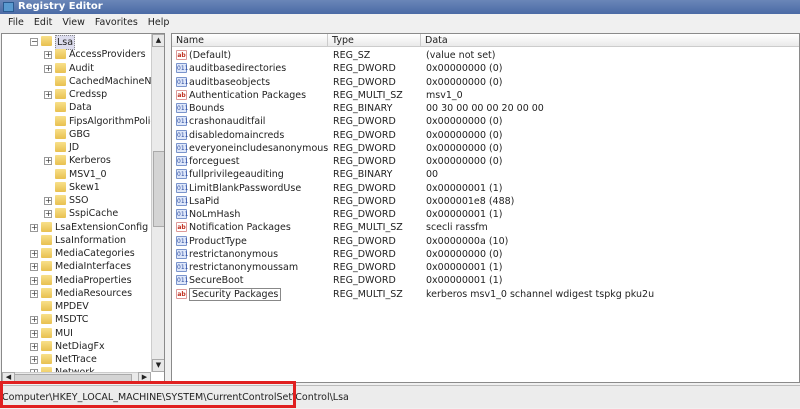 Image resolution: width=800 pixels, height=409 pixels. Describe the element at coordinates (374, 40) in the screenshot. I see `column-header-type: Type` at that location.